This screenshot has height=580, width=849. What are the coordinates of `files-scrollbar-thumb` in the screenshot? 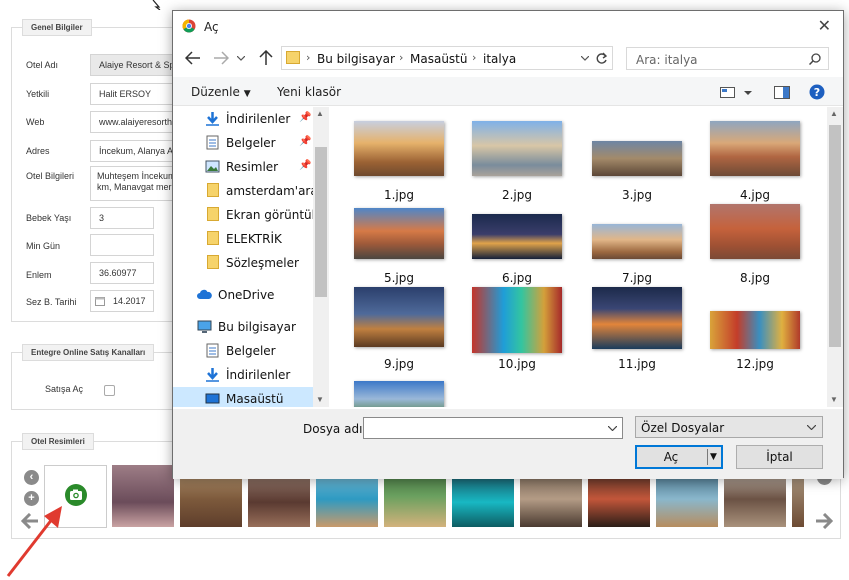 It's located at (835, 236).